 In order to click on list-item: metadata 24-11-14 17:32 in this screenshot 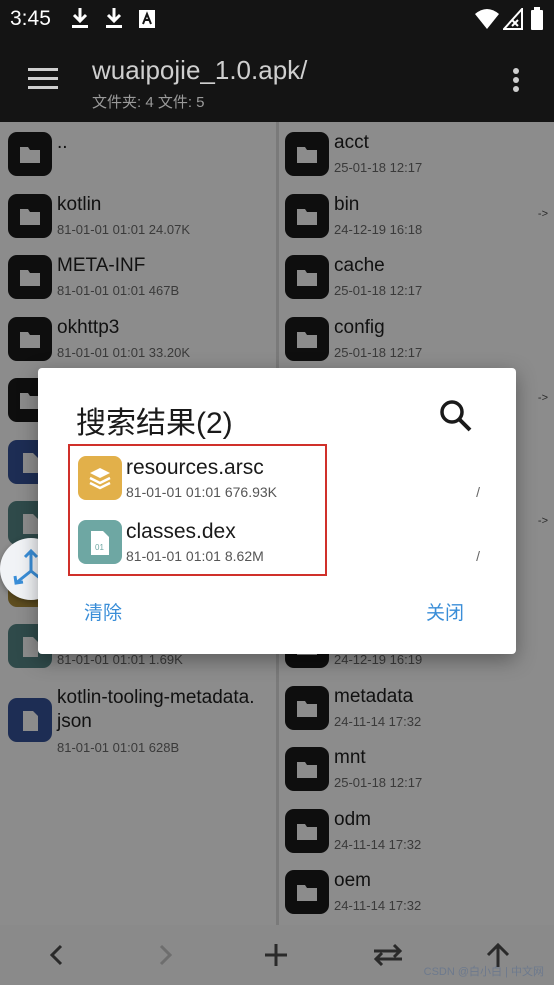, I will do `click(416, 707)`.